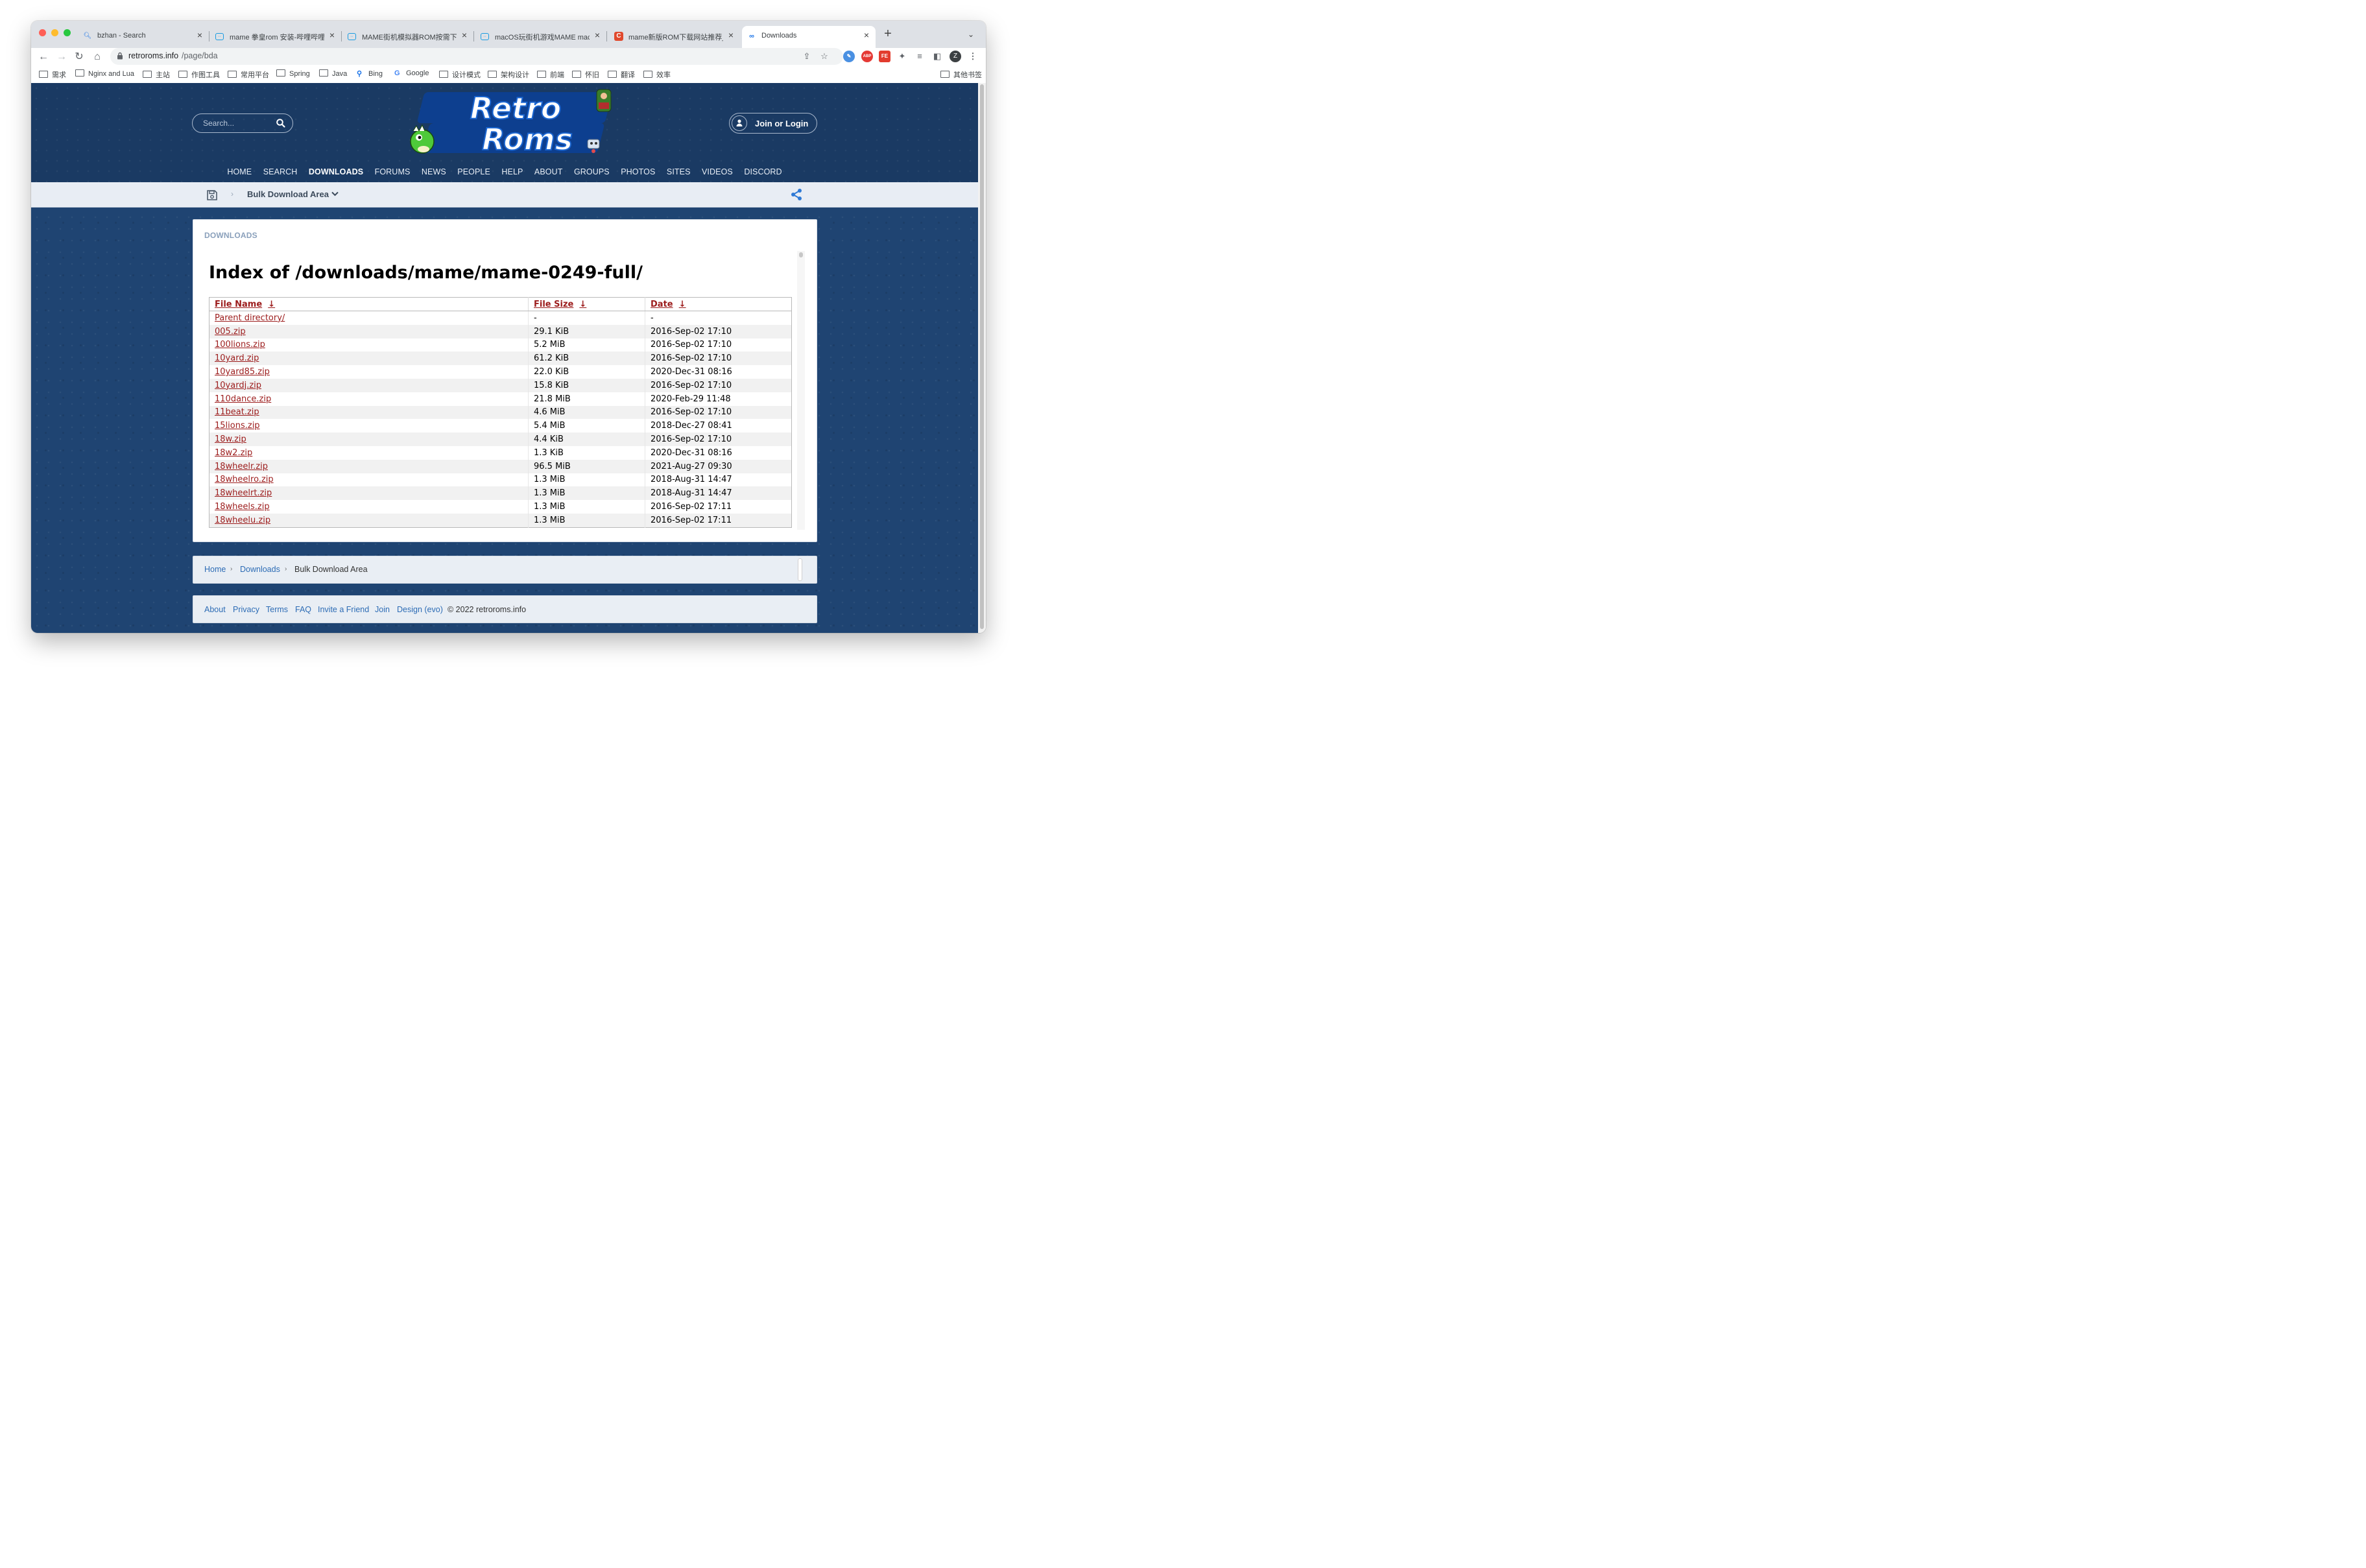 The height and width of the screenshot is (1568, 2366). I want to click on home-button: ⌂, so click(97, 57).